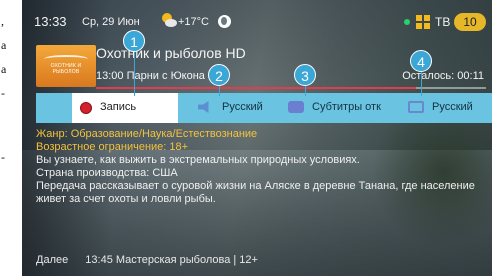 Image resolution: width=492 pixels, height=276 pixels. I want to click on teletext-icon, so click(416, 107).